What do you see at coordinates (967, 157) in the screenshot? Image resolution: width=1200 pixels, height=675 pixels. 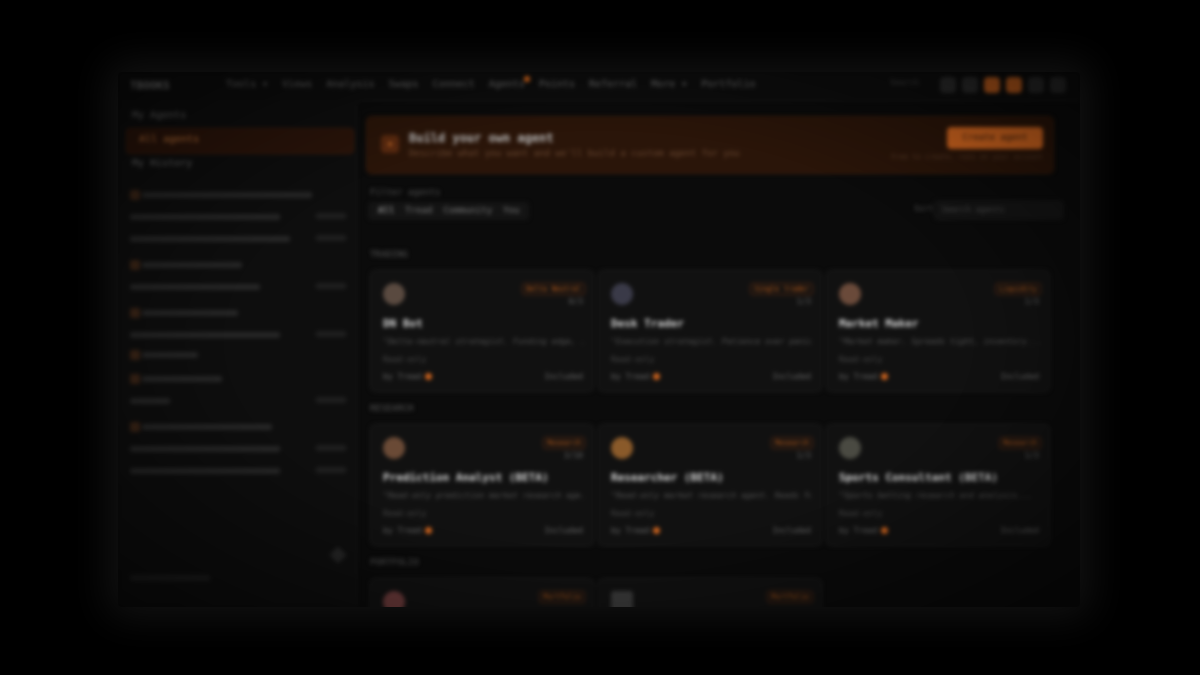 I see `banner-note: Free to create, runs on your account` at bounding box center [967, 157].